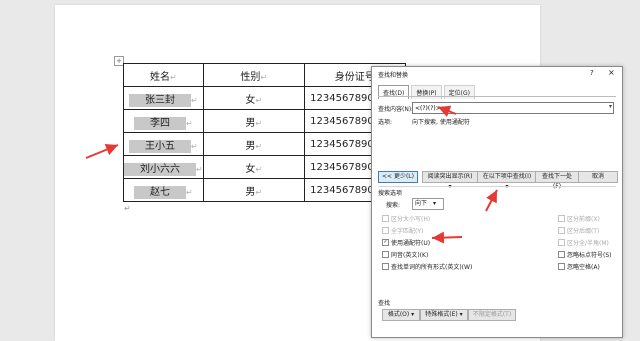 Image resolution: width=640 pixels, height=341 pixels. I want to click on arrow-to-find-field, so click(447, 111).